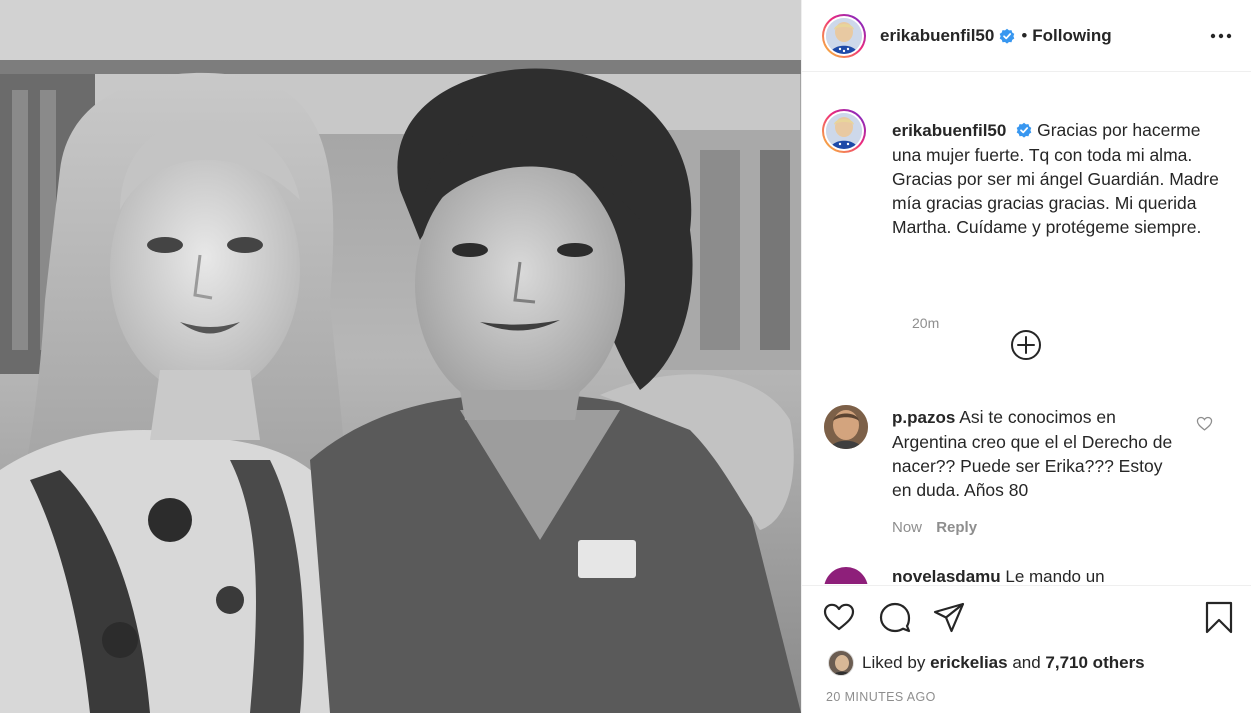  I want to click on likes-joiner: and, so click(1026, 662).